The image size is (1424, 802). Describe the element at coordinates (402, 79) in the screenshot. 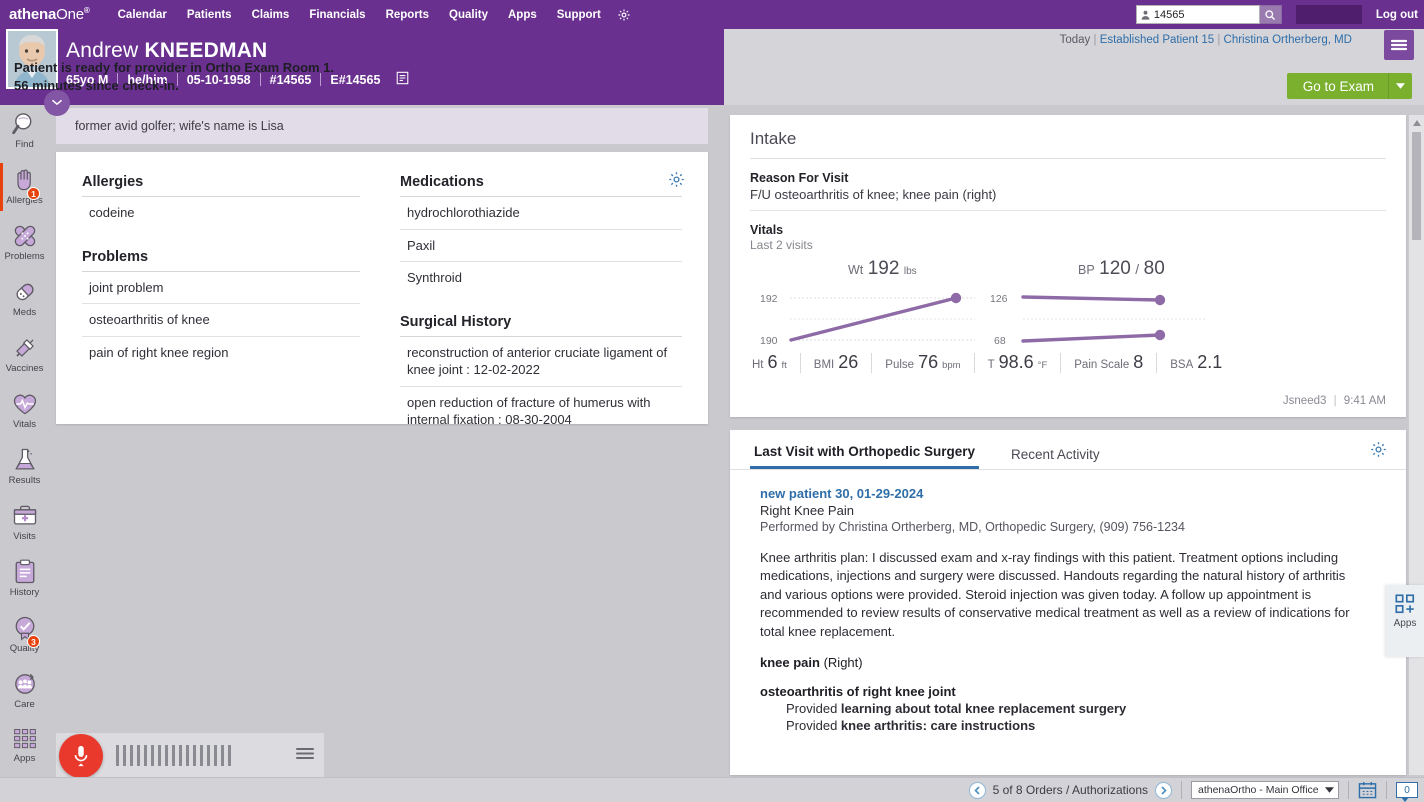

I see `document-icon` at that location.